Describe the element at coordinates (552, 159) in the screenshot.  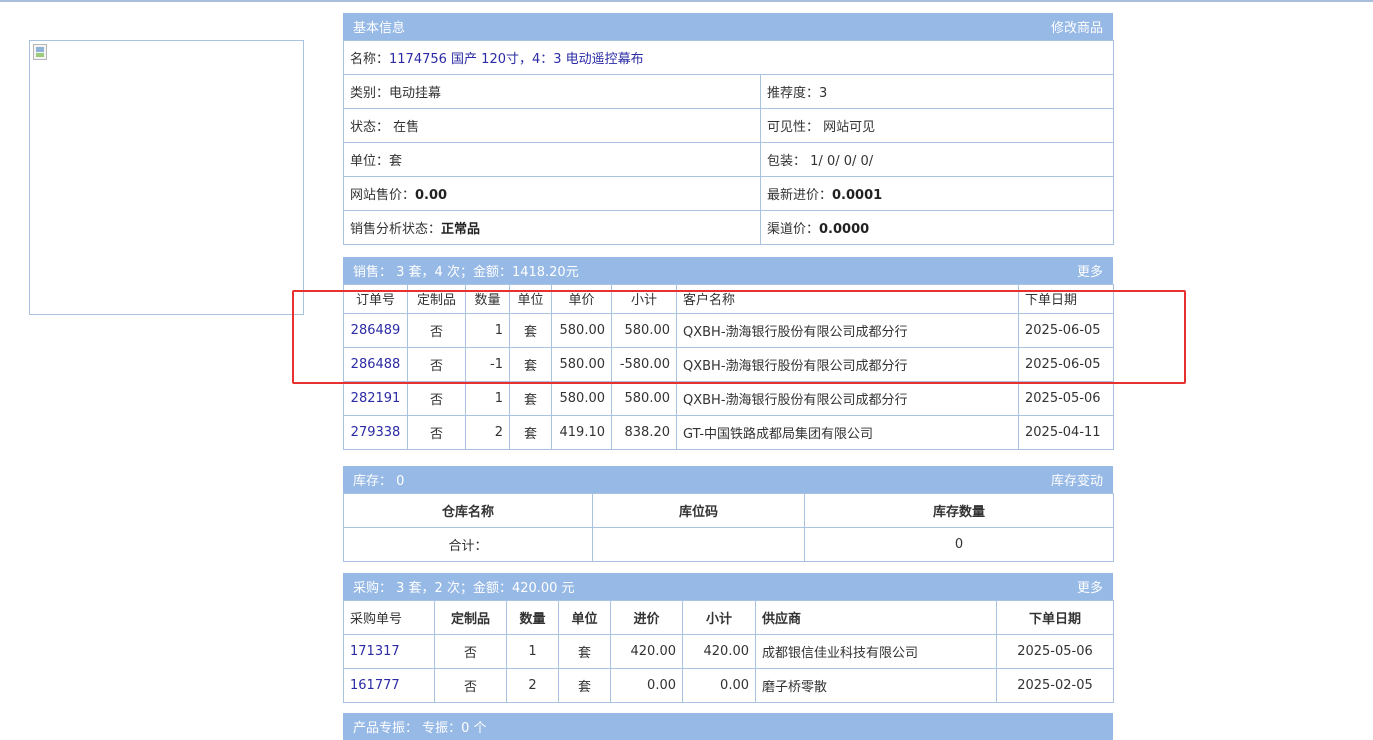
I see `unit-cell: 单位：套` at that location.